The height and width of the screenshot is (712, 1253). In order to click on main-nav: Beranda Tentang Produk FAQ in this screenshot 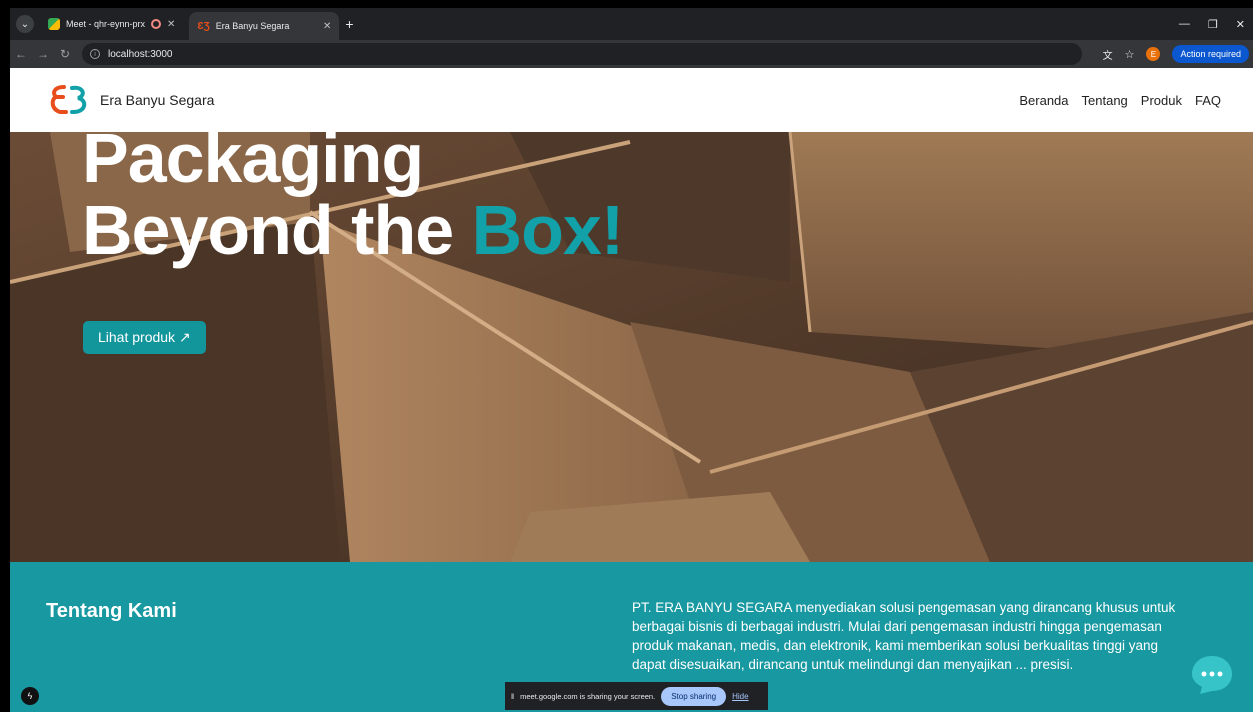, I will do `click(1120, 100)`.